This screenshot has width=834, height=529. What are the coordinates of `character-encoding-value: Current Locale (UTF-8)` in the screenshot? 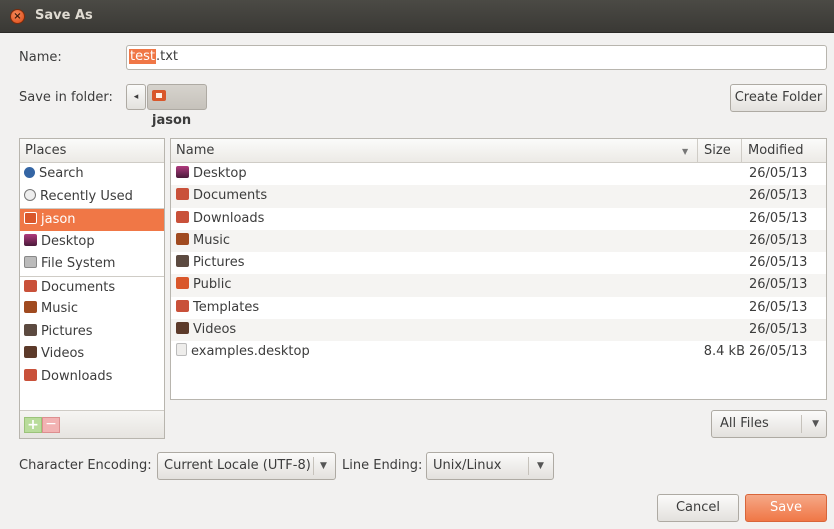 It's located at (237, 465).